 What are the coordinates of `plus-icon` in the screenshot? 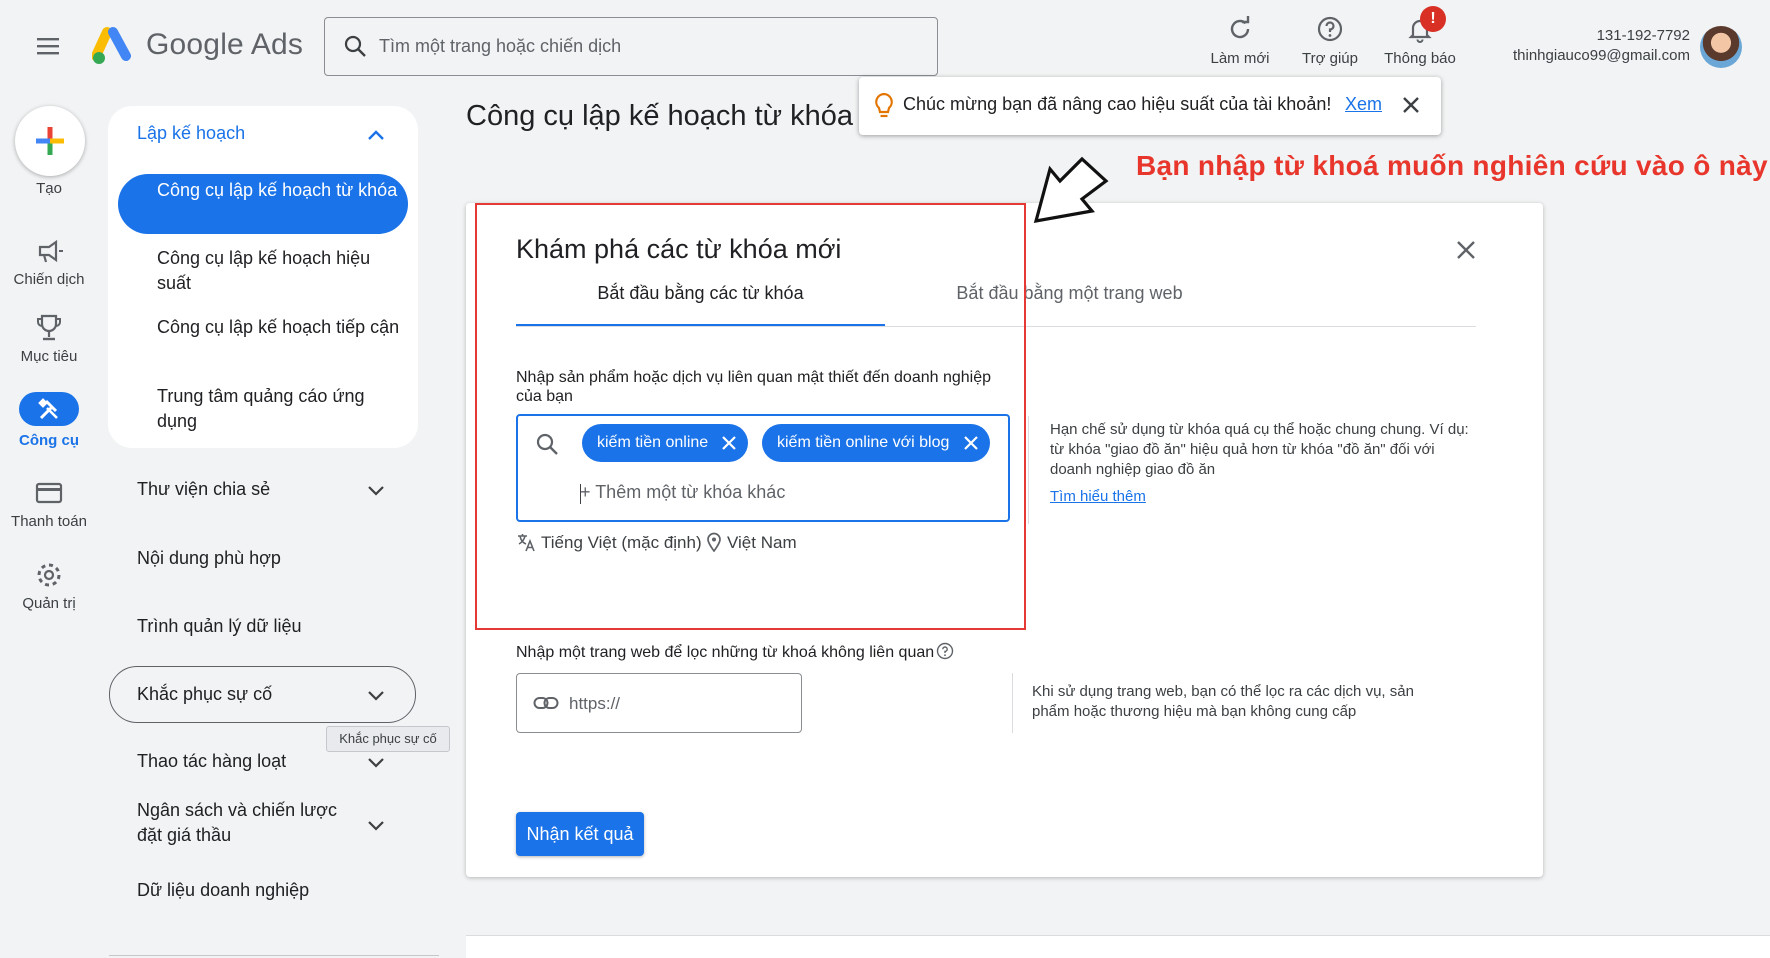 It's located at (50, 141).